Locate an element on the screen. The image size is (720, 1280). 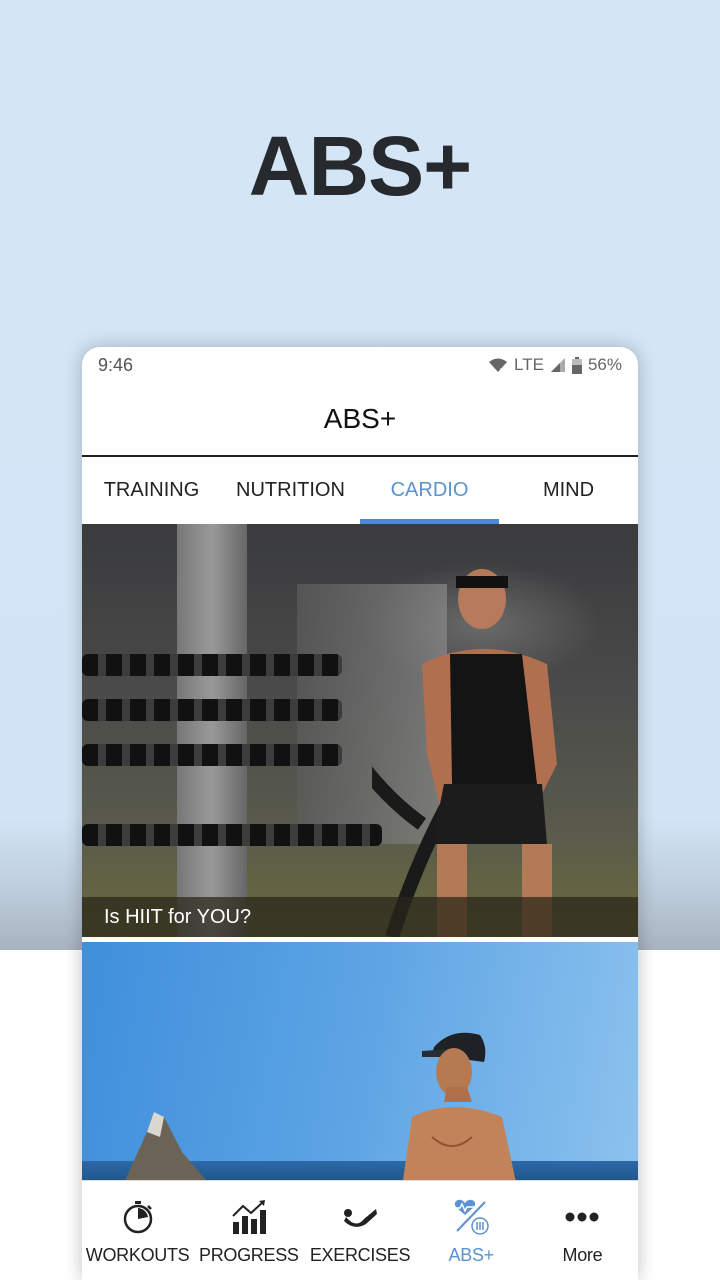
status-bar: 9:46 x LTE 56% is located at coordinates (360, 365).